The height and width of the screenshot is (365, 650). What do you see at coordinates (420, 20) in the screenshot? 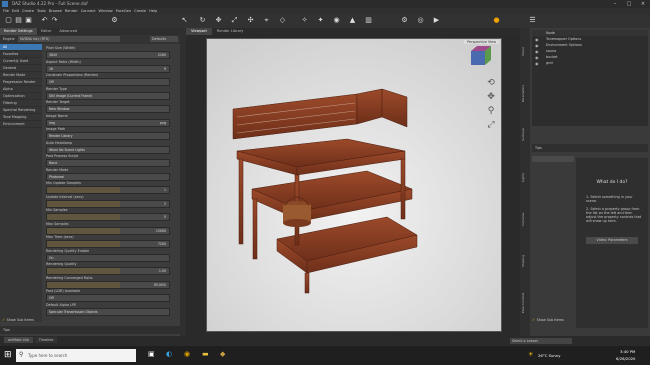
I see `render-icon: ◎` at bounding box center [420, 20].